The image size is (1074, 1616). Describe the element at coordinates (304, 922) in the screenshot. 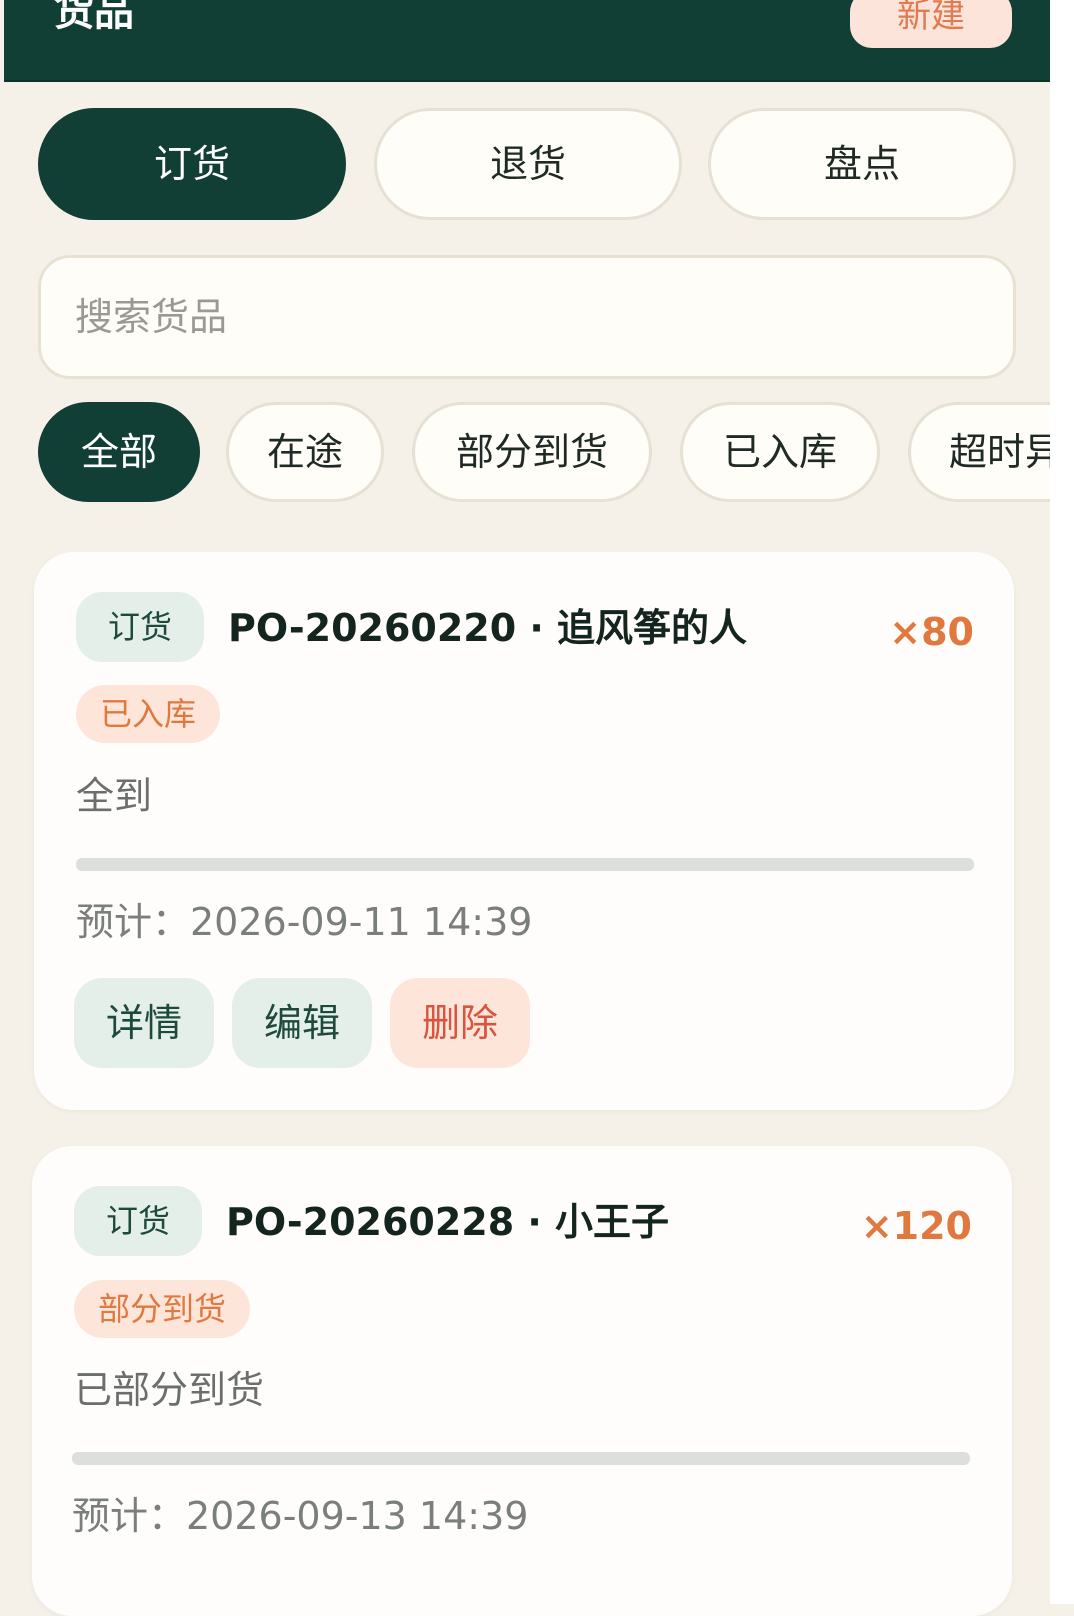

I see `order-eta: 预计：2026-09-11 14:39` at that location.